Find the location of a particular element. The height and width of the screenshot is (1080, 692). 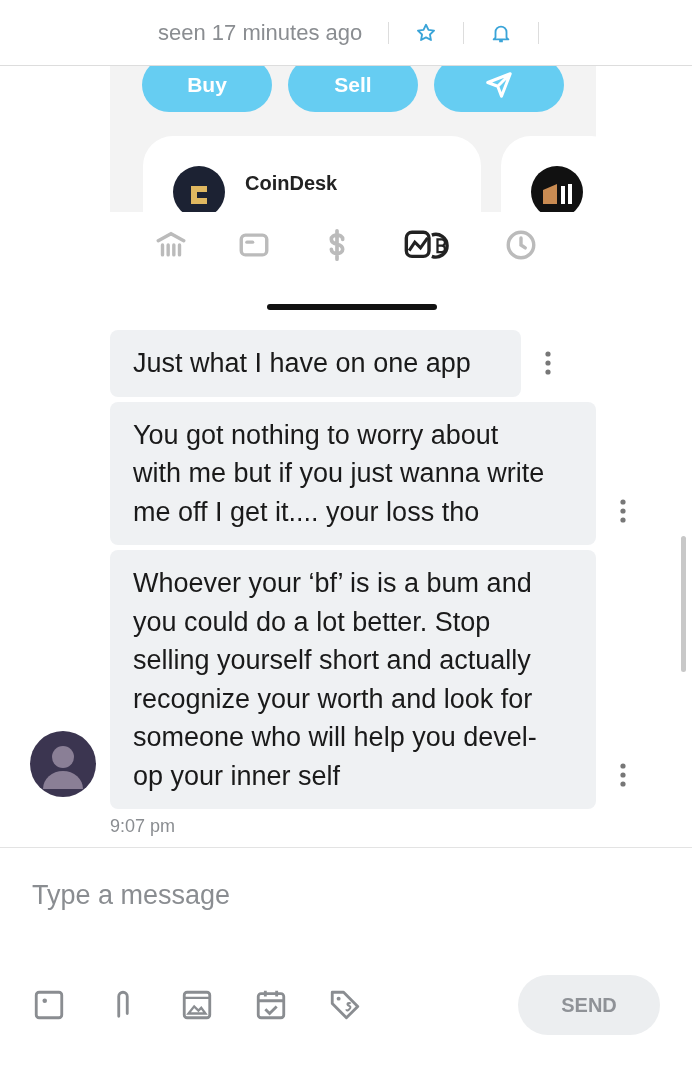

price-tag-icon is located at coordinates (345, 1005).